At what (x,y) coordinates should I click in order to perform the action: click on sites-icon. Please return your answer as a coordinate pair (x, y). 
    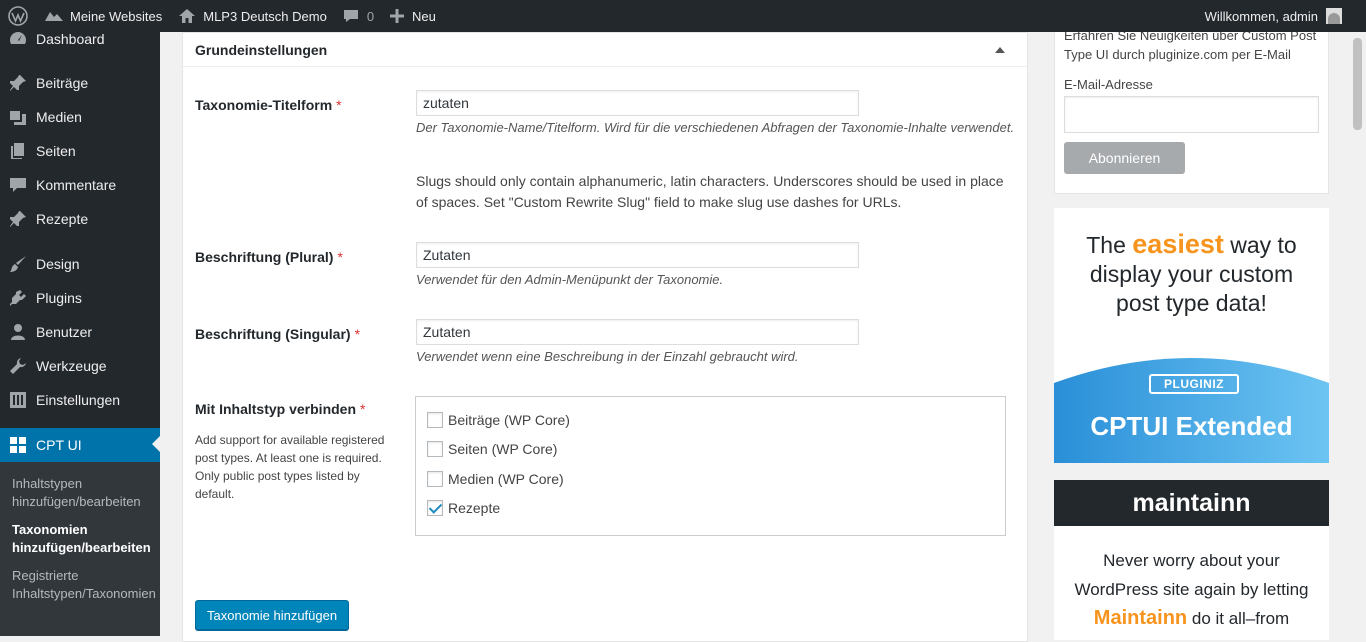
    Looking at the image, I should click on (54, 16).